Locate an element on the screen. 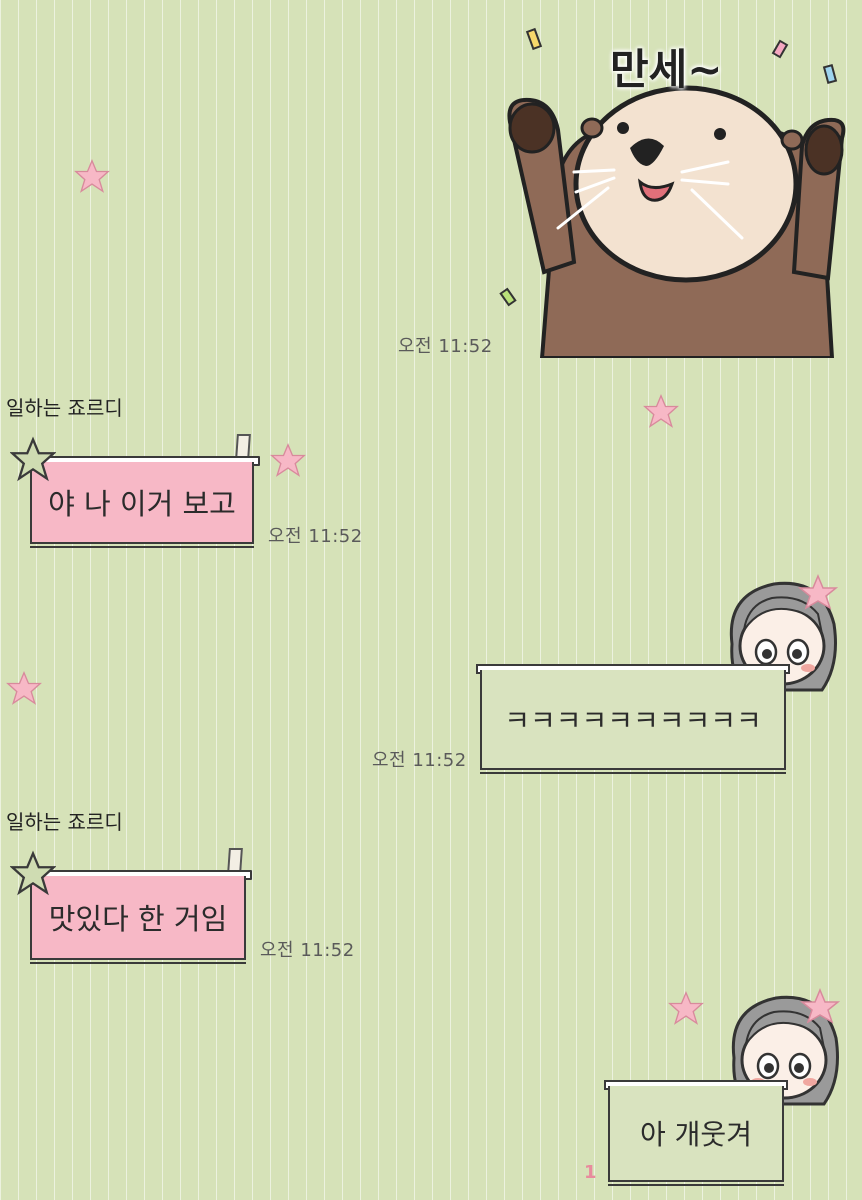 This screenshot has height=1200, width=862. sent-bubble: 아 개웃겨 is located at coordinates (696, 1133).